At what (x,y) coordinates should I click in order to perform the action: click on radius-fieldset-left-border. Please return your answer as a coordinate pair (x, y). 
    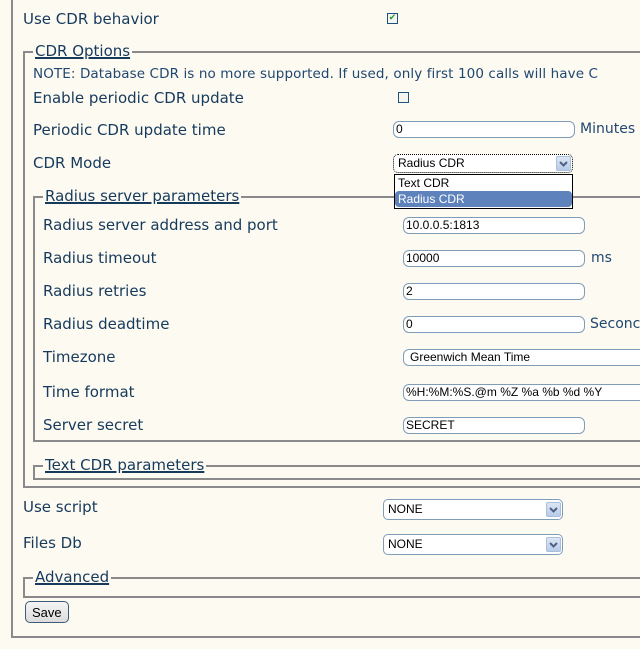
    Looking at the image, I should click on (34, 318).